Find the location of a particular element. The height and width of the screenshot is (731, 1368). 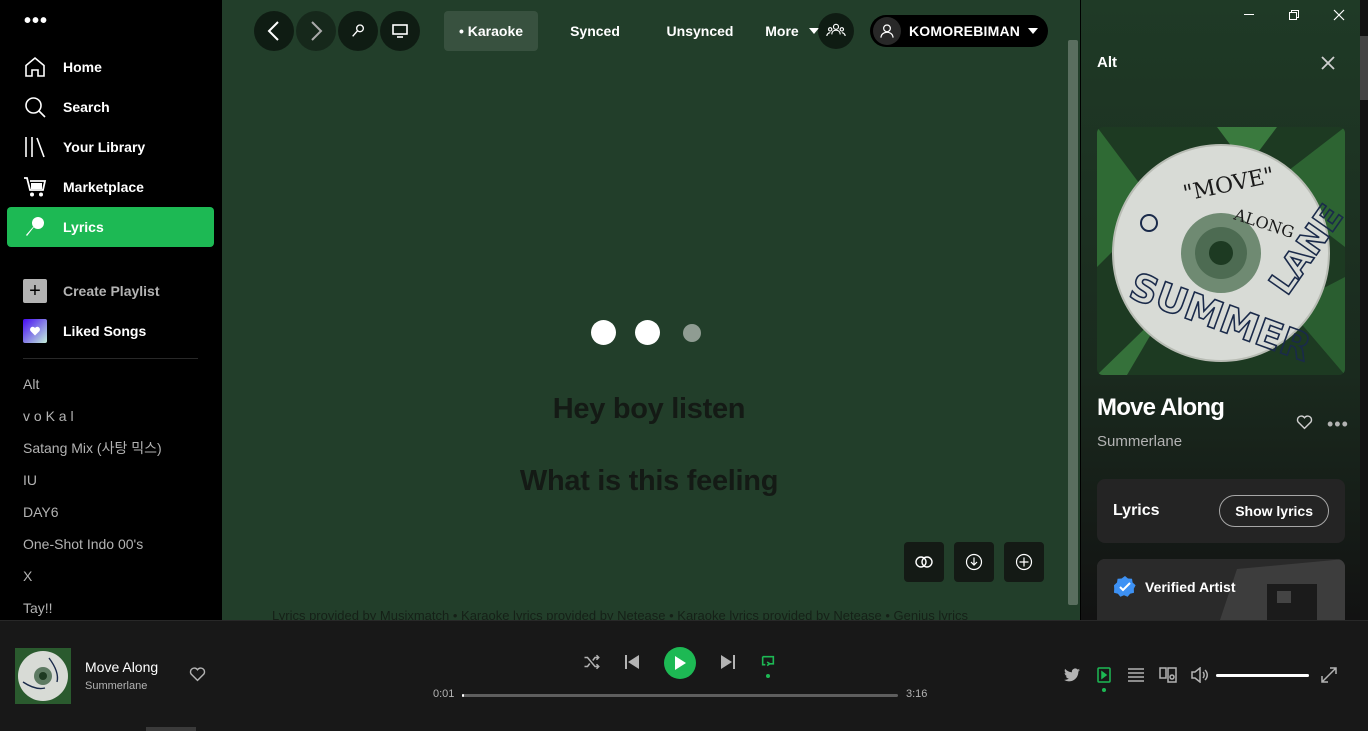

sidebar-item-label: Marketplace is located at coordinates (103, 187).